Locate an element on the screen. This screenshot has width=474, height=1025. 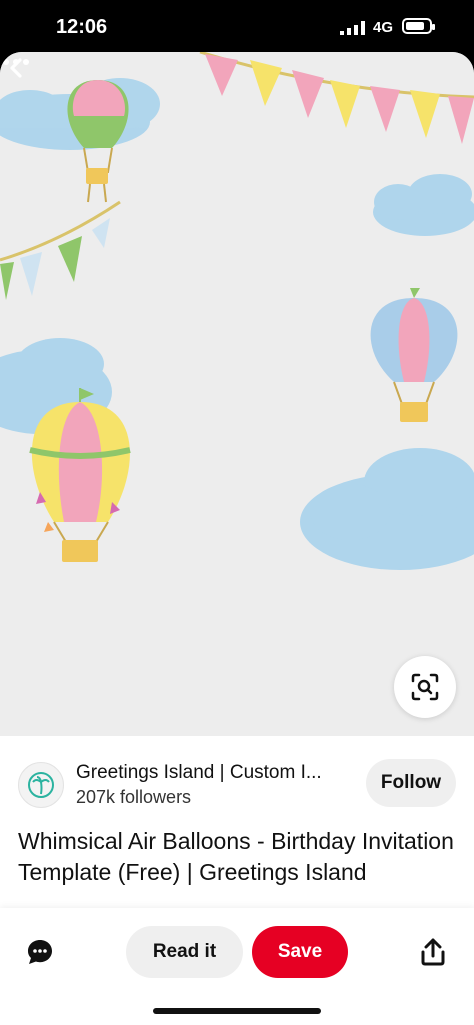
creator-avatar is located at coordinates (41, 785).